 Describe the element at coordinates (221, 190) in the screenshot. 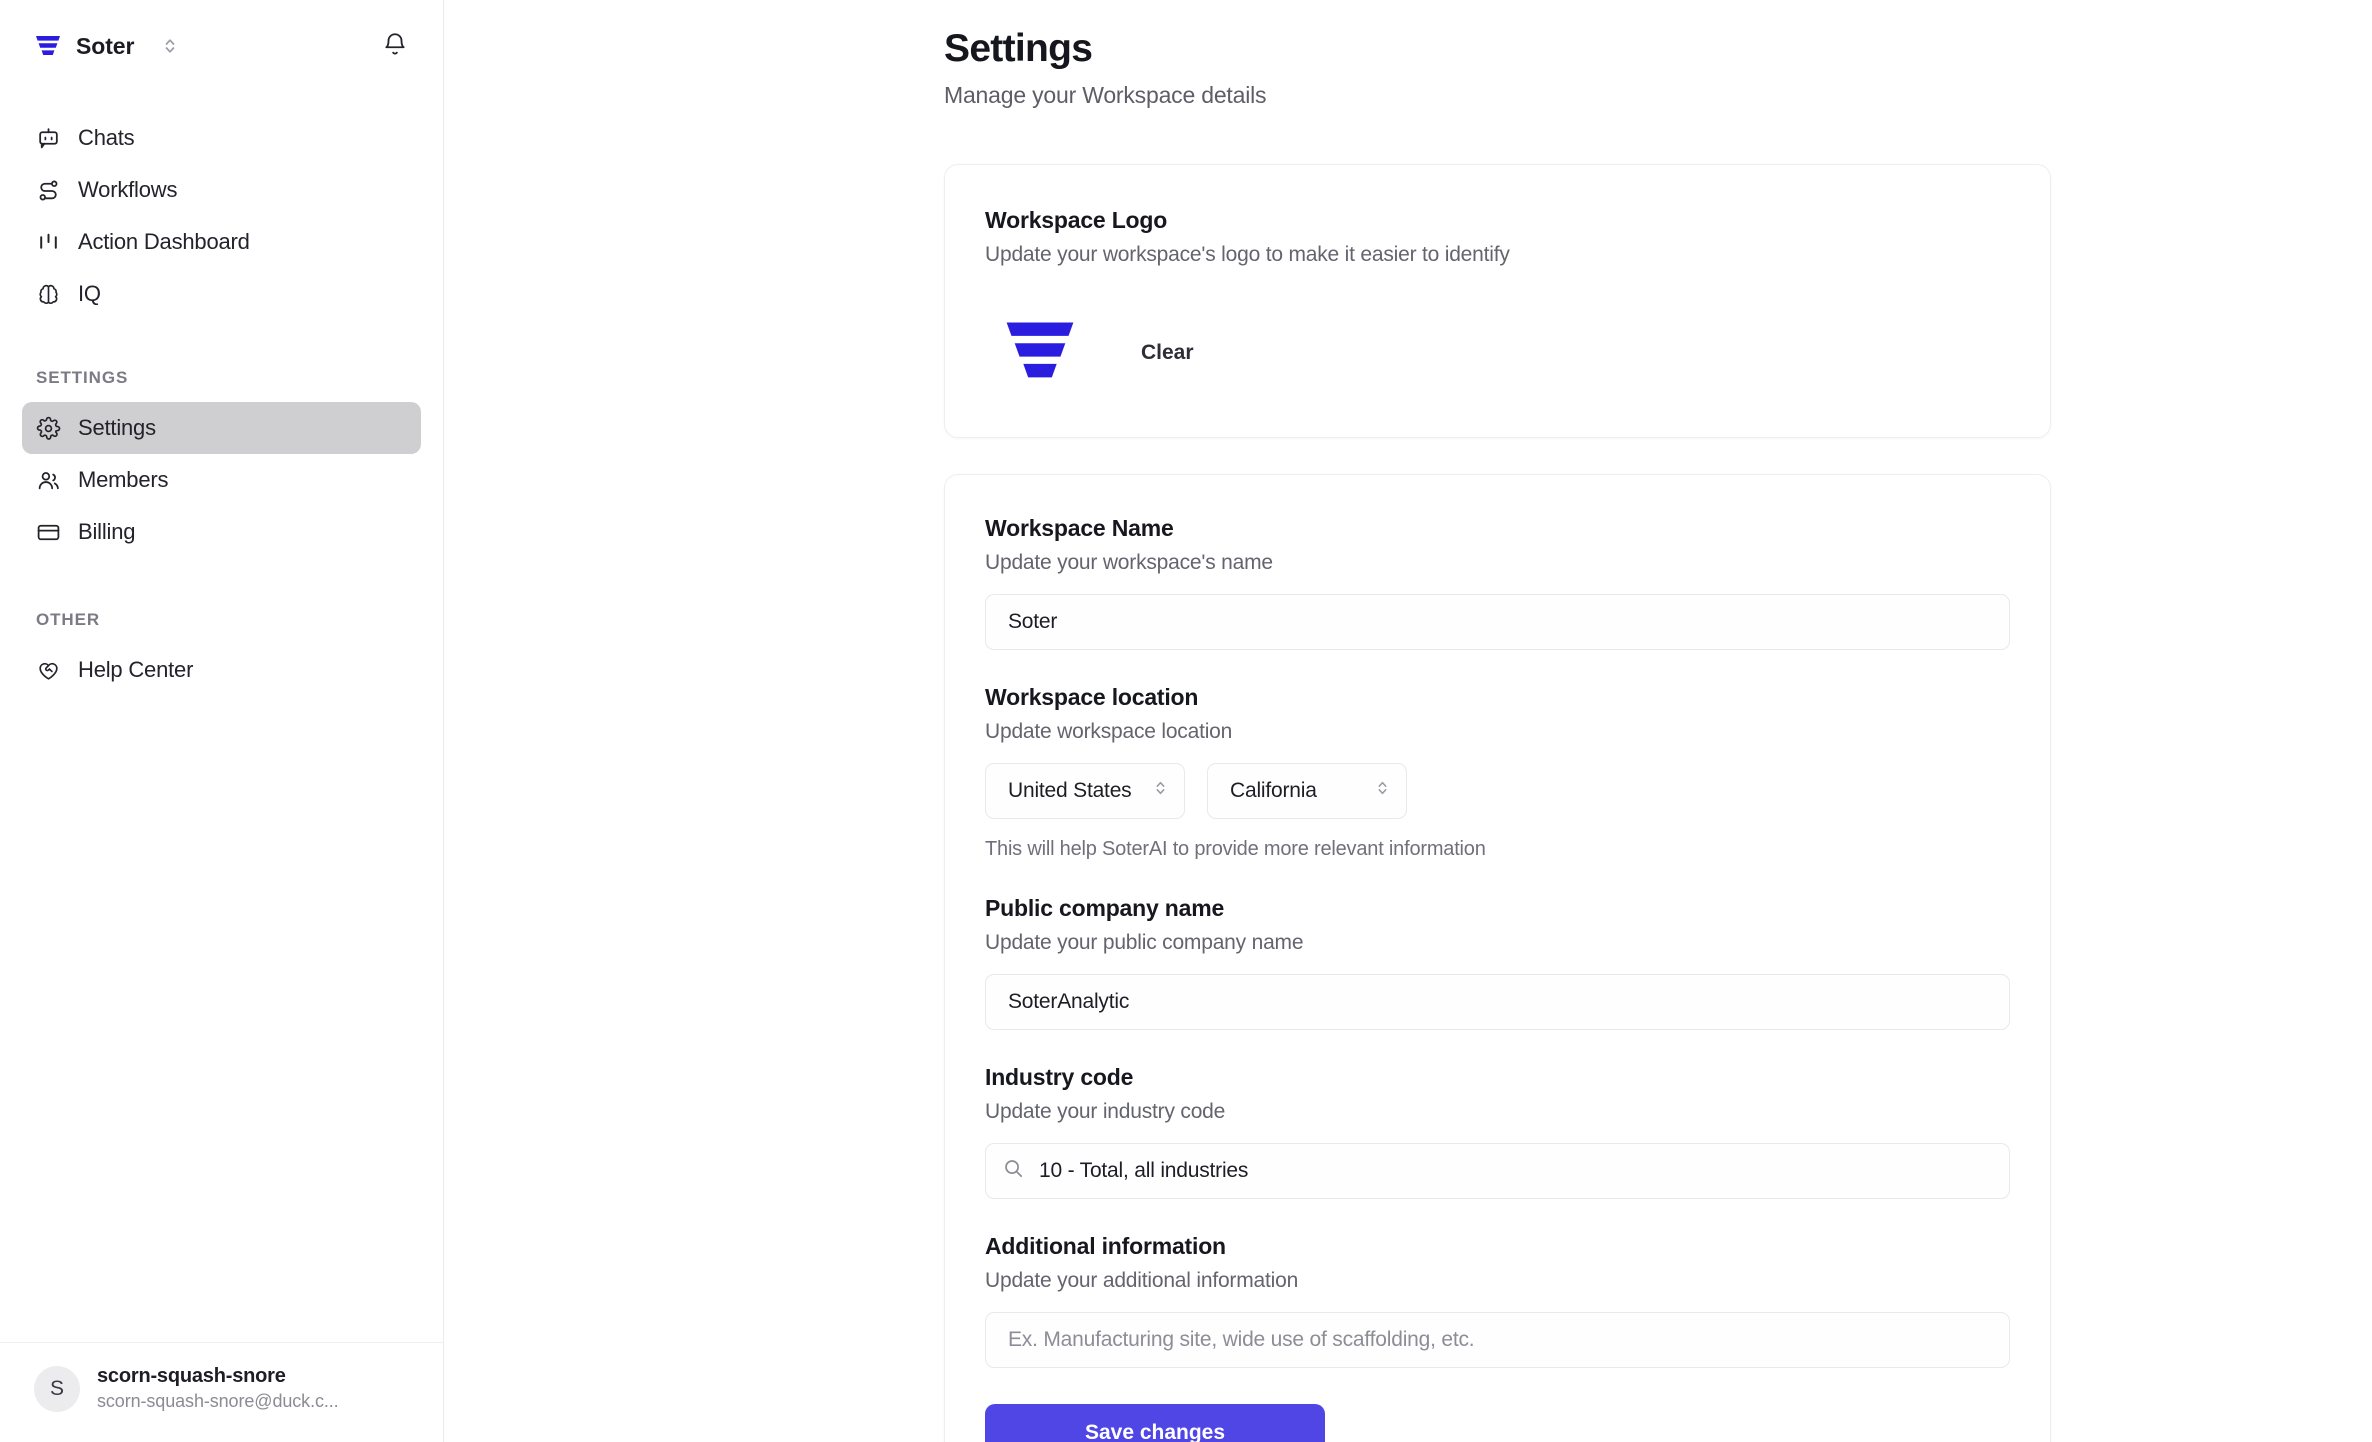

I see `sidebar-item-workflows: Workflows` at that location.